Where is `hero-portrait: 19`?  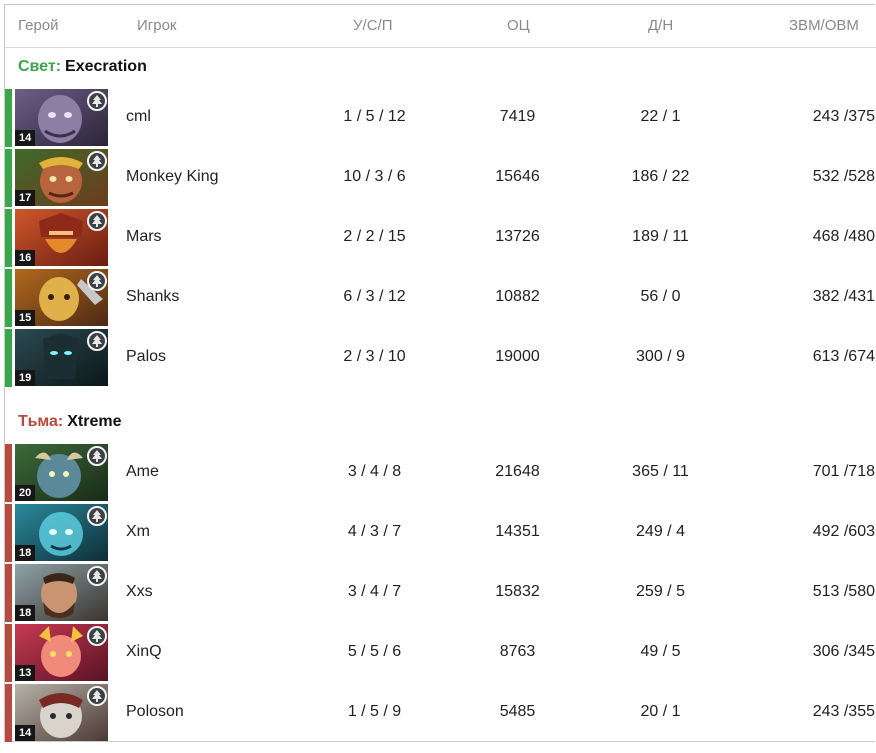 hero-portrait: 19 is located at coordinates (61, 357).